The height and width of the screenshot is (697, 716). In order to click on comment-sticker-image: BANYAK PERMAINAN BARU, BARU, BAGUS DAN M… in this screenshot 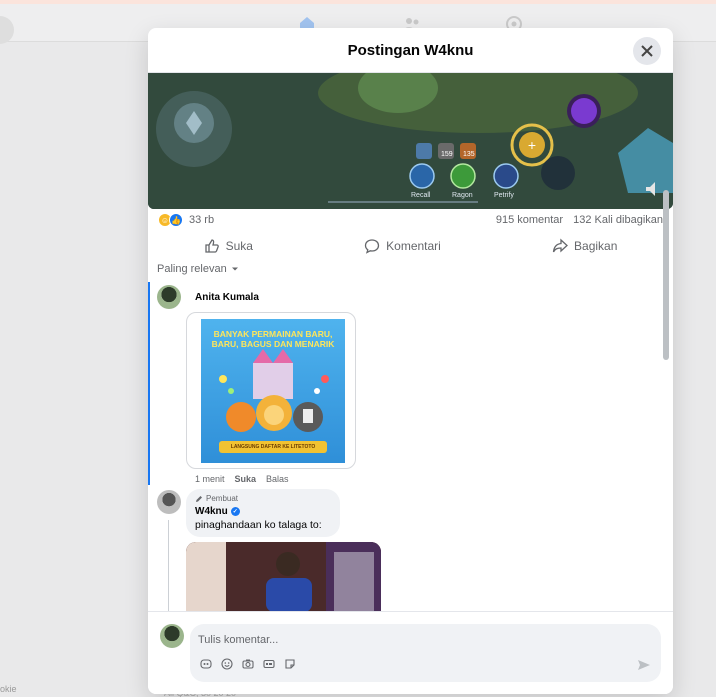, I will do `click(273, 391)`.